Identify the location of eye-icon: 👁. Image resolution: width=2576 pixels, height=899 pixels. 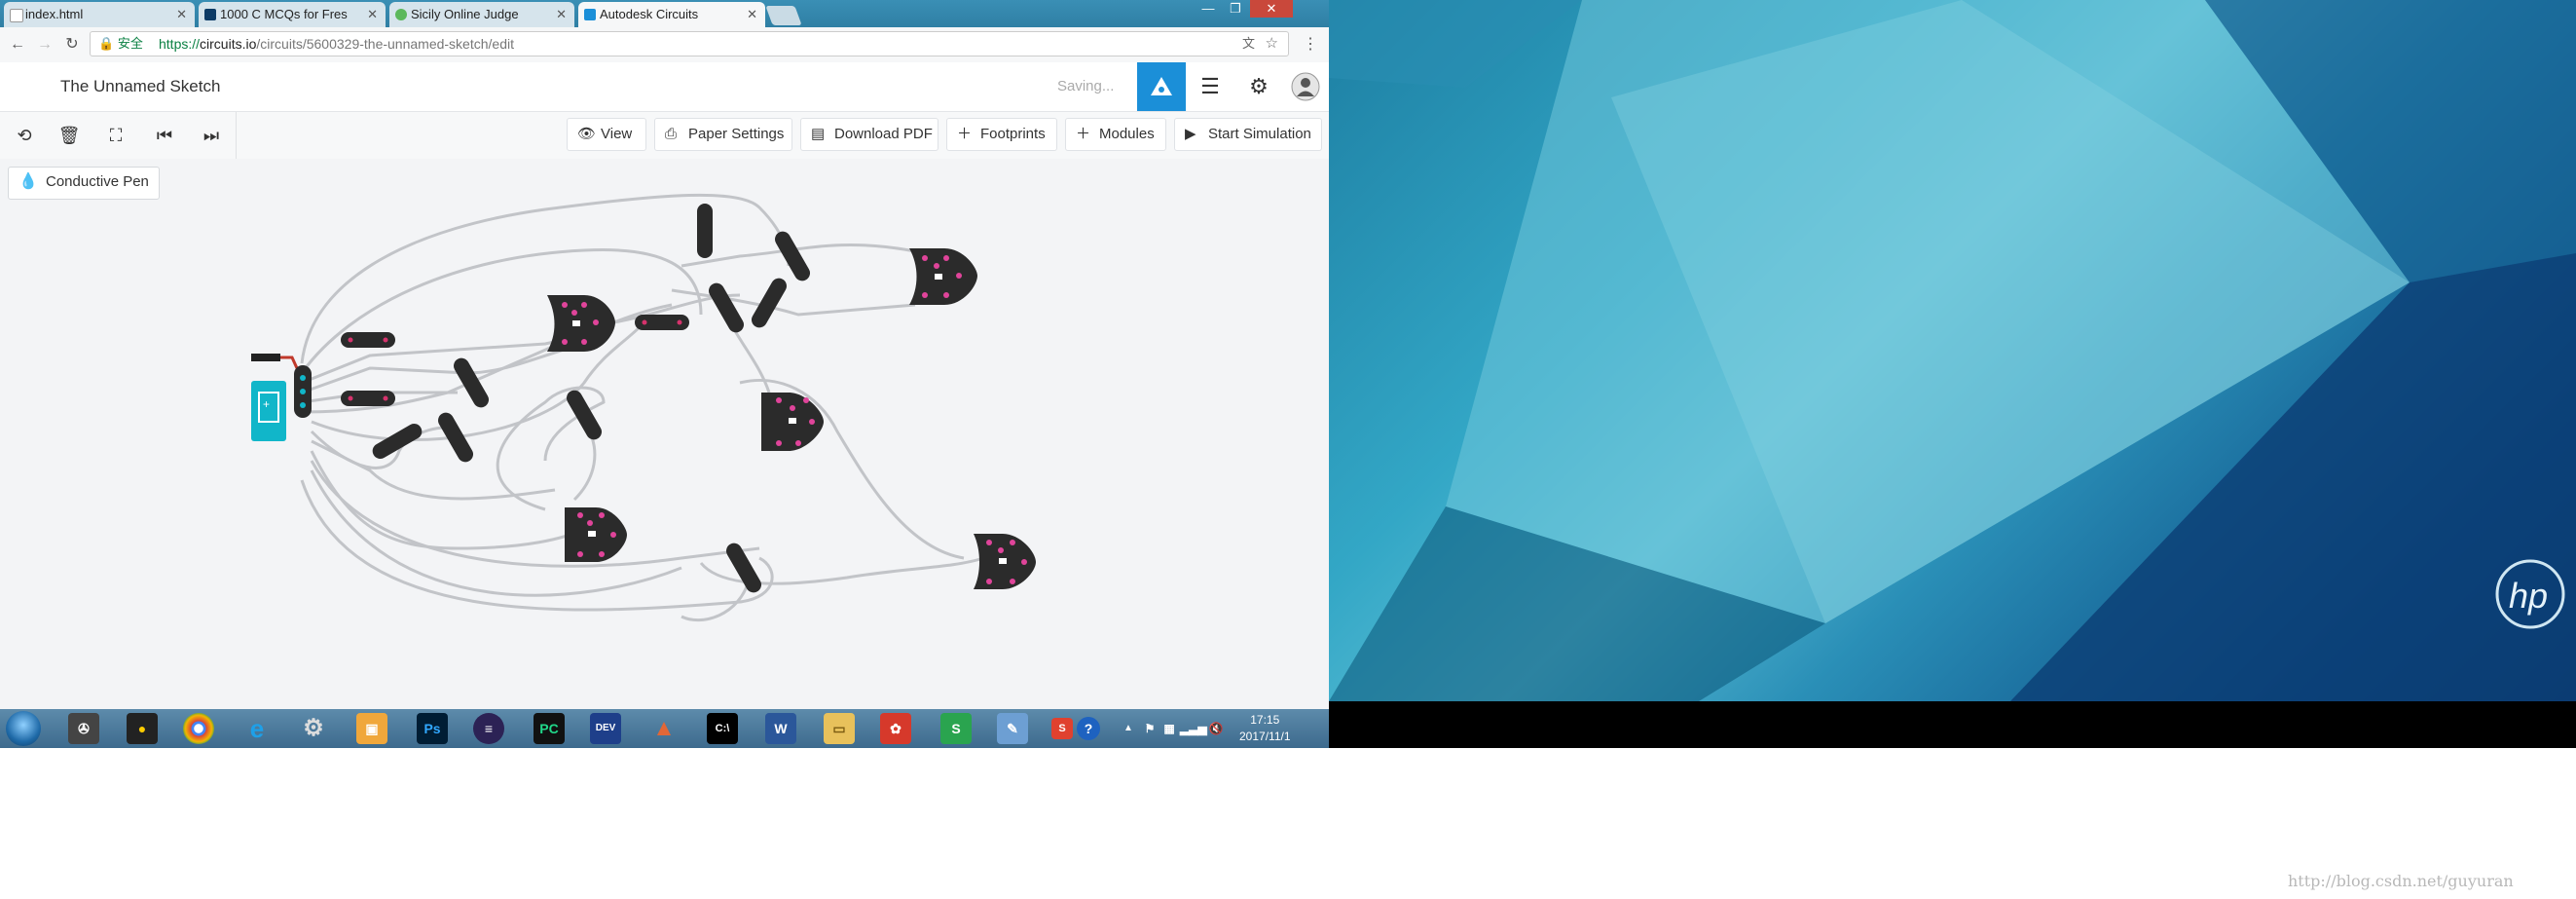
(587, 134).